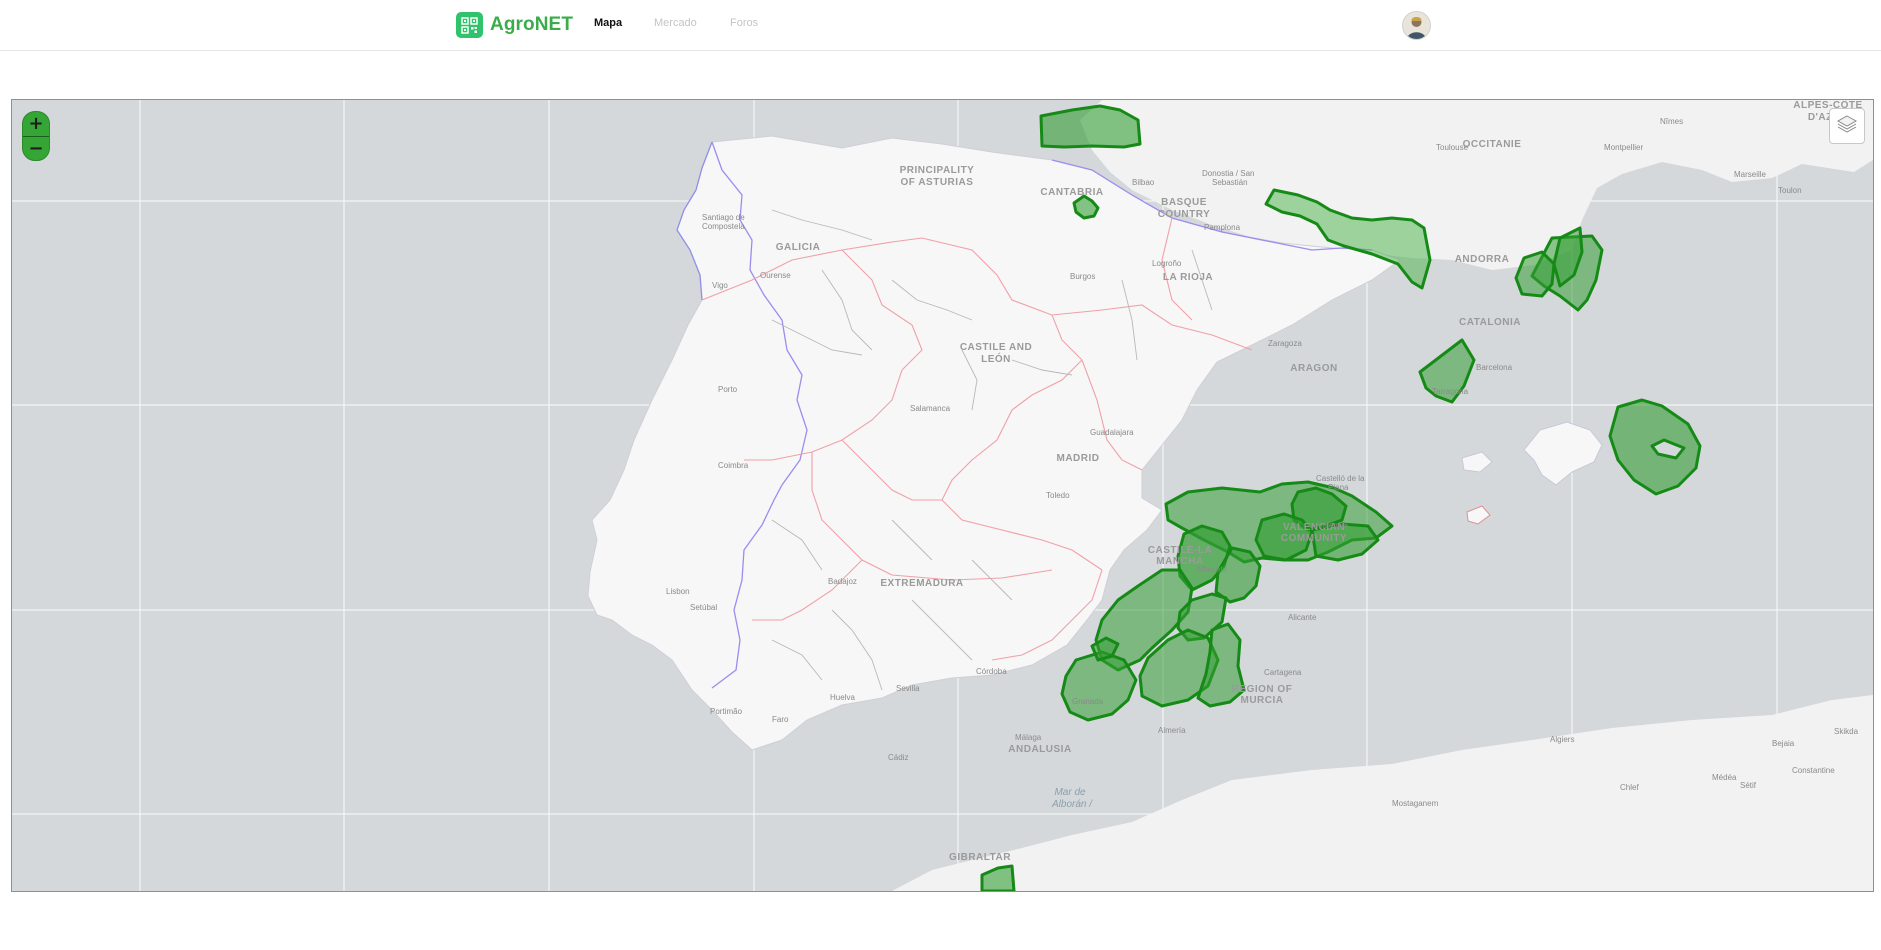 Image resolution: width=1881 pixels, height=950 pixels. What do you see at coordinates (1072, 804) in the screenshot?
I see `svg-text: Alborán /` at bounding box center [1072, 804].